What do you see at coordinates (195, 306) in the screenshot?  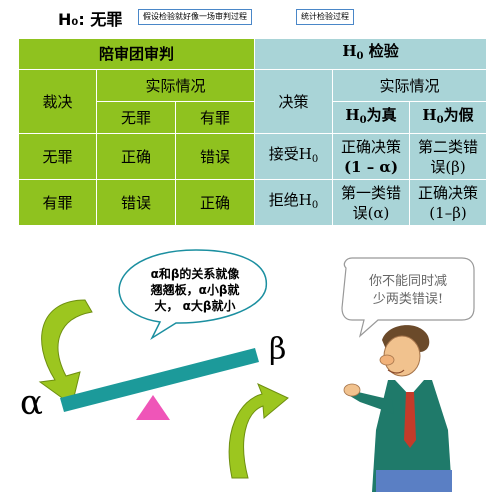 I see `left-bubble-line: 大， α大β就小` at bounding box center [195, 306].